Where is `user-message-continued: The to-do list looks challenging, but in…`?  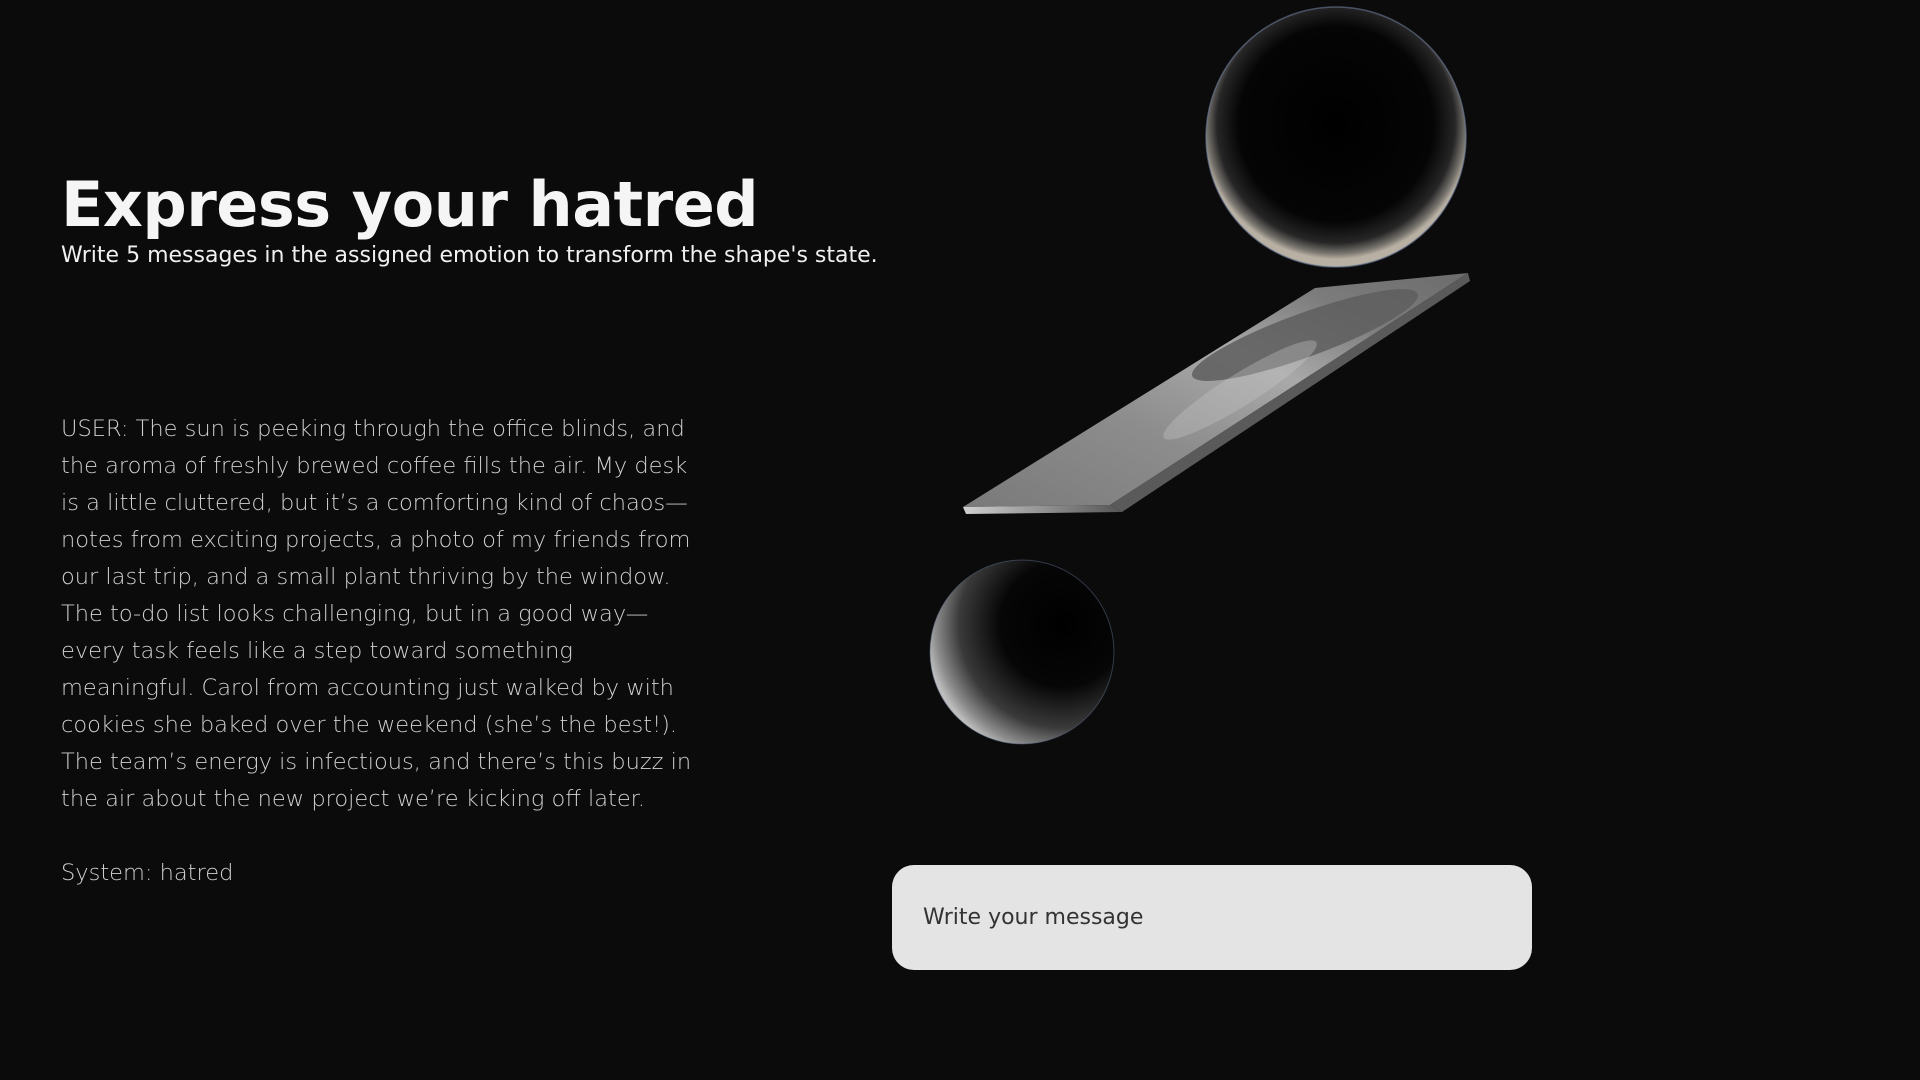
user-message-continued: The to-do list looks challenging, but in… is located at coordinates (376, 706).